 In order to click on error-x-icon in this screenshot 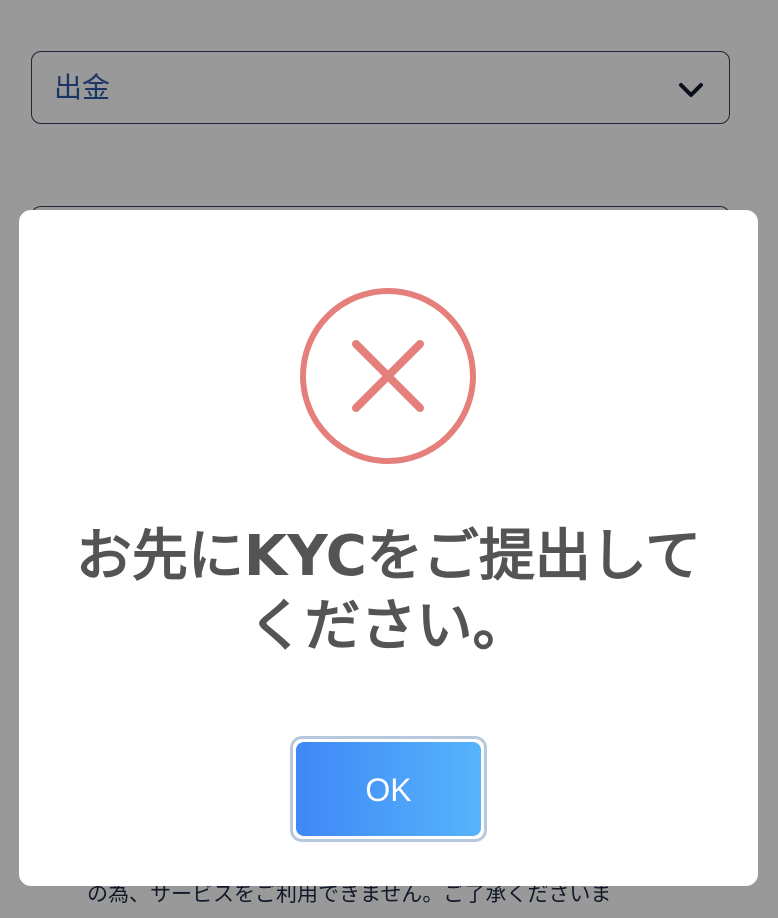, I will do `click(388, 376)`.